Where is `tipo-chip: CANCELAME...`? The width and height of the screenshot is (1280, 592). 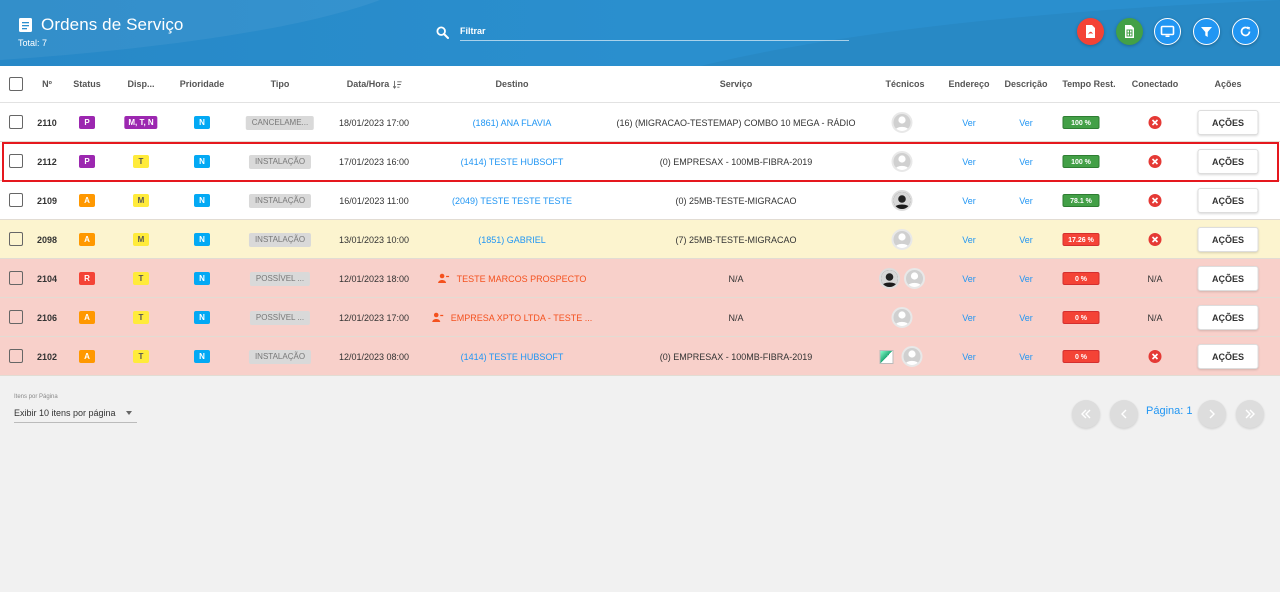 tipo-chip: CANCELAME... is located at coordinates (280, 122).